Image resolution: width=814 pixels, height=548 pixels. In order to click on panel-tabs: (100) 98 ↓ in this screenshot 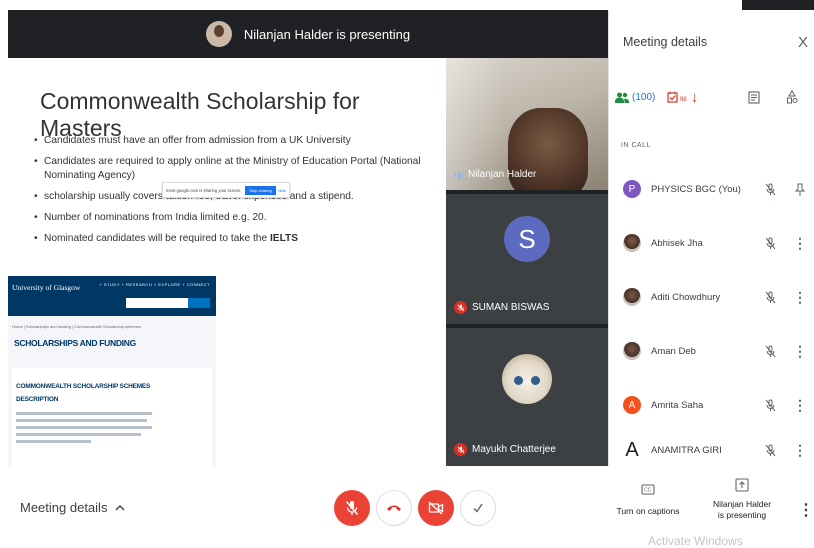, I will do `click(714, 97)`.